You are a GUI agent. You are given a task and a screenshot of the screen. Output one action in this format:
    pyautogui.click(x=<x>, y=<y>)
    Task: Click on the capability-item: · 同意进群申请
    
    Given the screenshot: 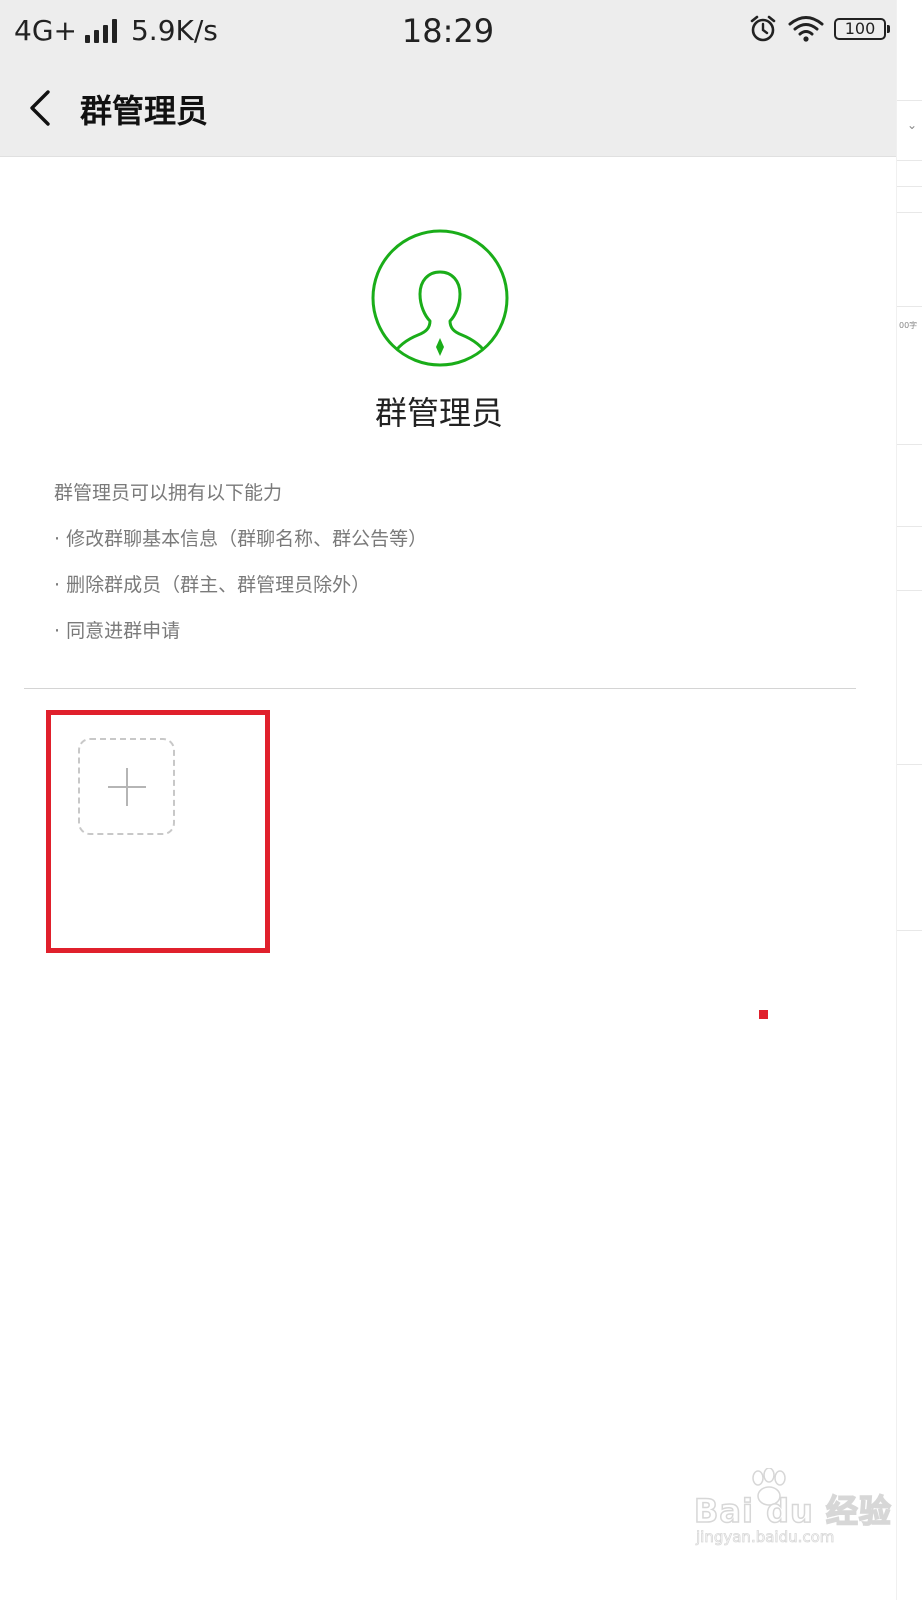 What is the action you would take?
    pyautogui.click(x=117, y=631)
    